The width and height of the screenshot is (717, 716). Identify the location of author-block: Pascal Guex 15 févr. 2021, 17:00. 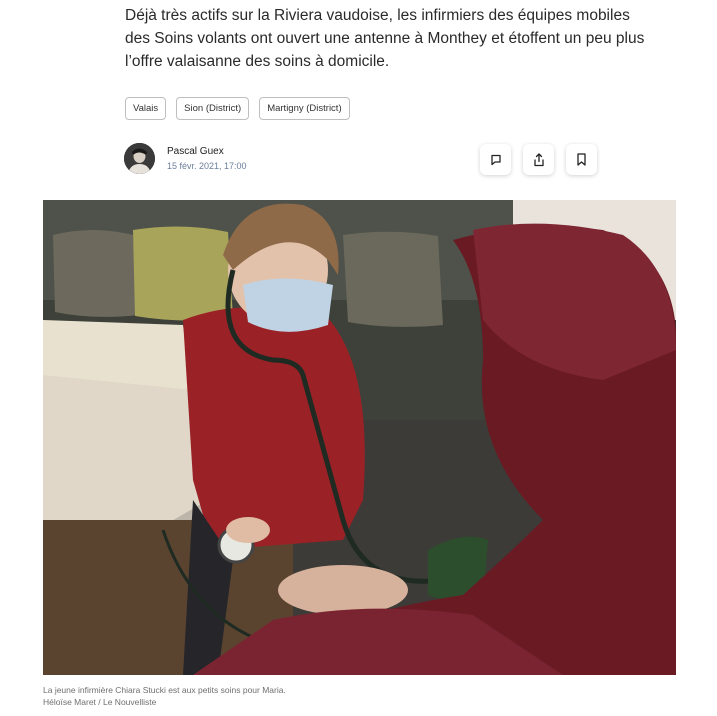
(185, 158).